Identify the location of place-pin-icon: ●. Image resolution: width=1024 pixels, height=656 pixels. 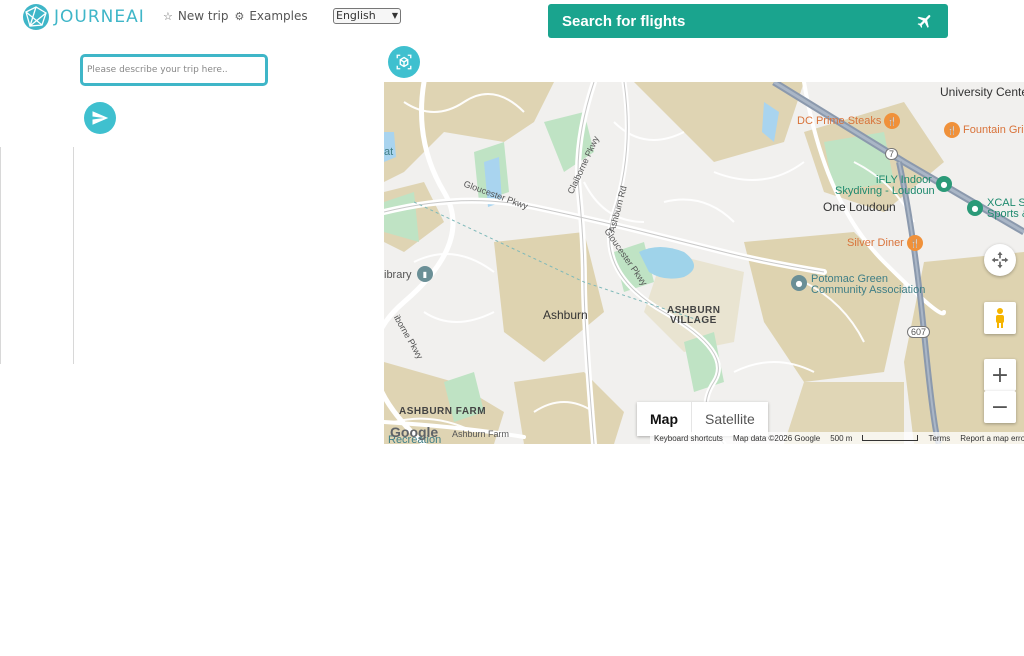
(799, 283).